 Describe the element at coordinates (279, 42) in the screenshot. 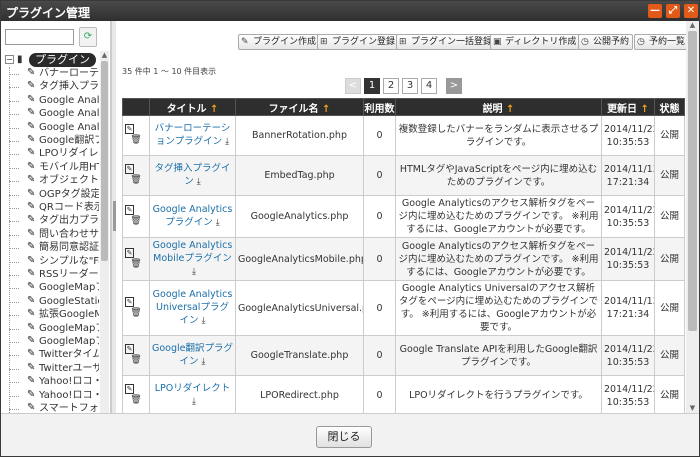

I see `create-plugin-button: ✎ プラグイン作成` at that location.